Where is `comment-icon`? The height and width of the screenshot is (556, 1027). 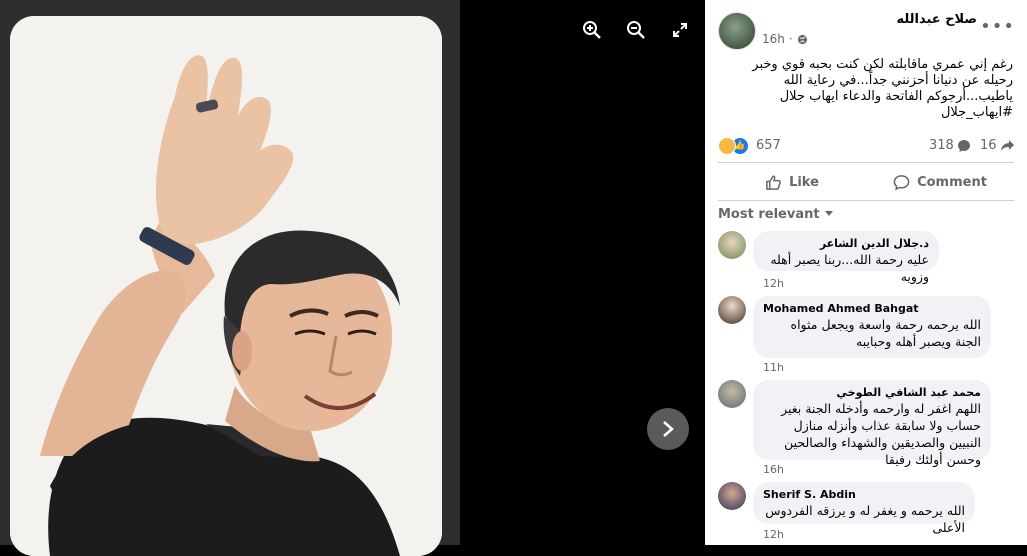
comment-icon is located at coordinates (901, 182).